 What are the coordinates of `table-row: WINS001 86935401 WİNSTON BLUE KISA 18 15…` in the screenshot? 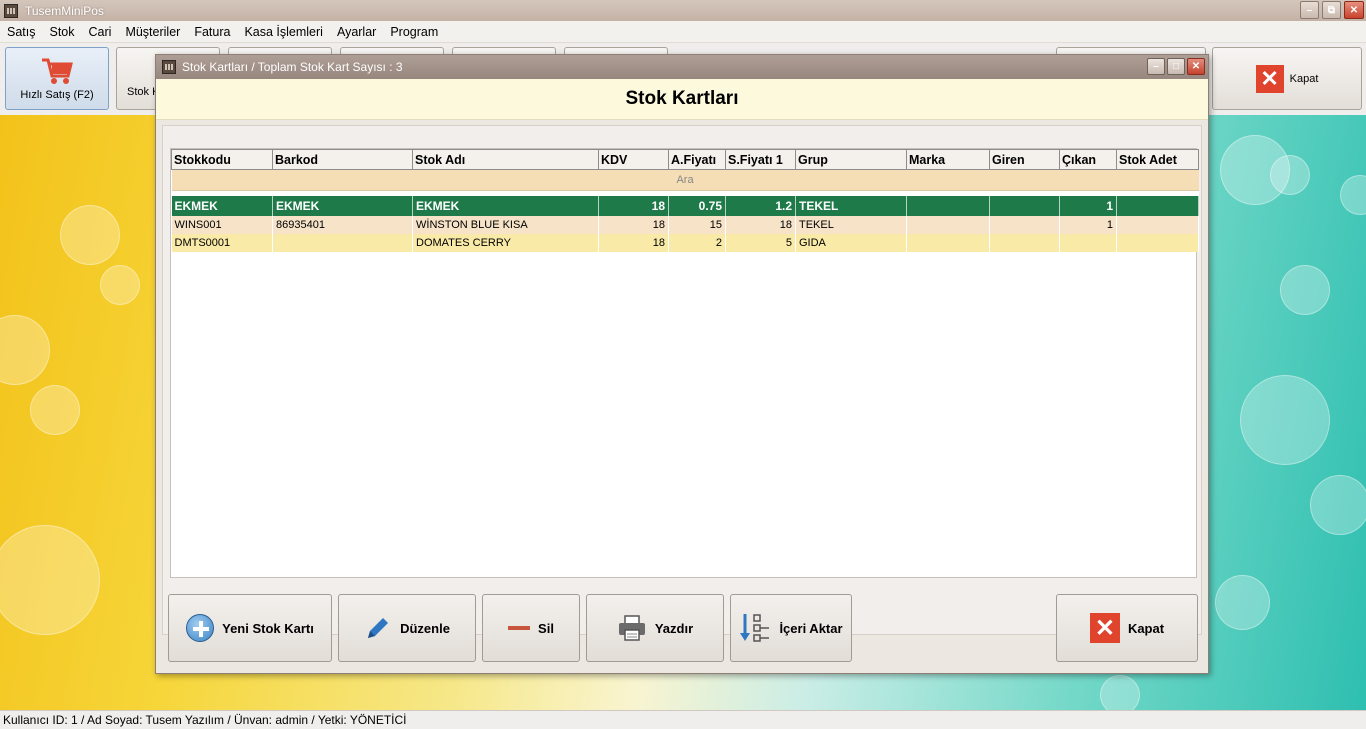 It's located at (685, 224).